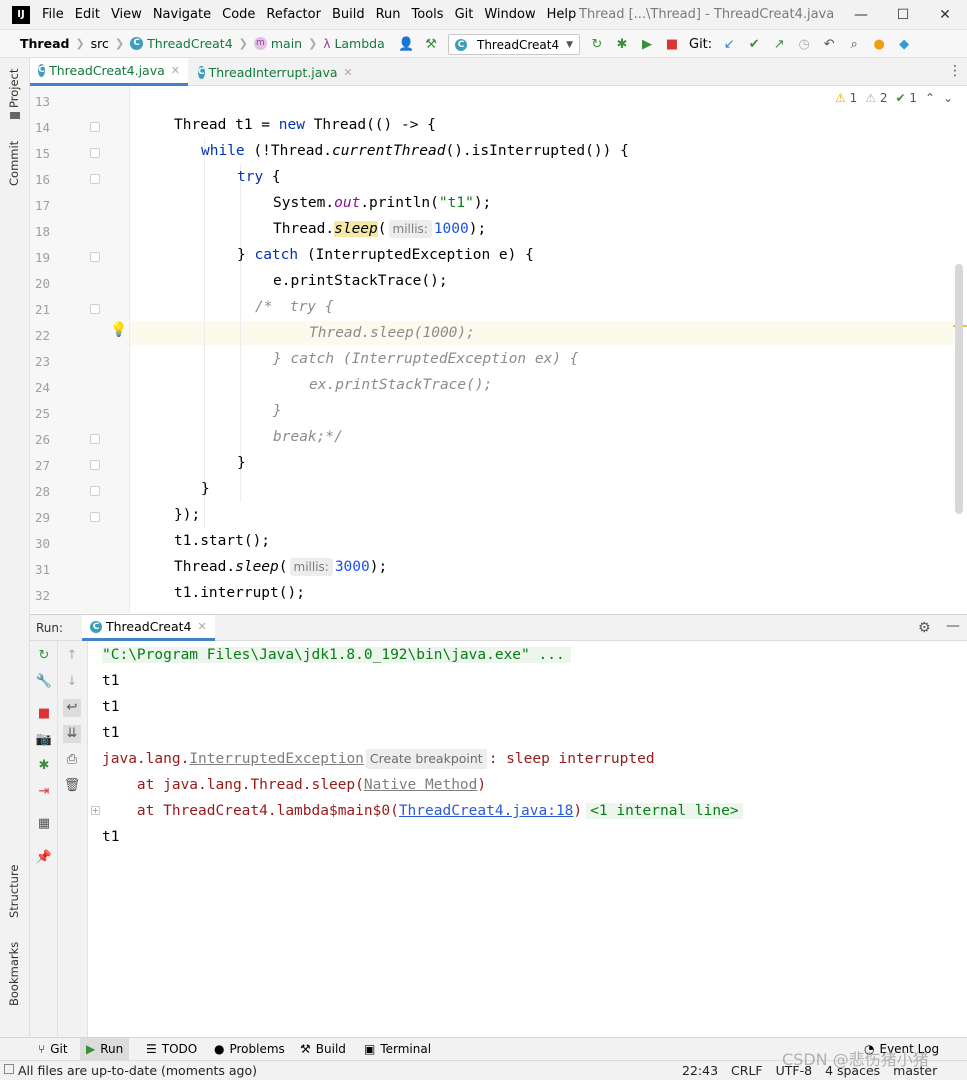 This screenshot has width=967, height=1080. I want to click on chevron-down-icon: ⌄, so click(948, 98).